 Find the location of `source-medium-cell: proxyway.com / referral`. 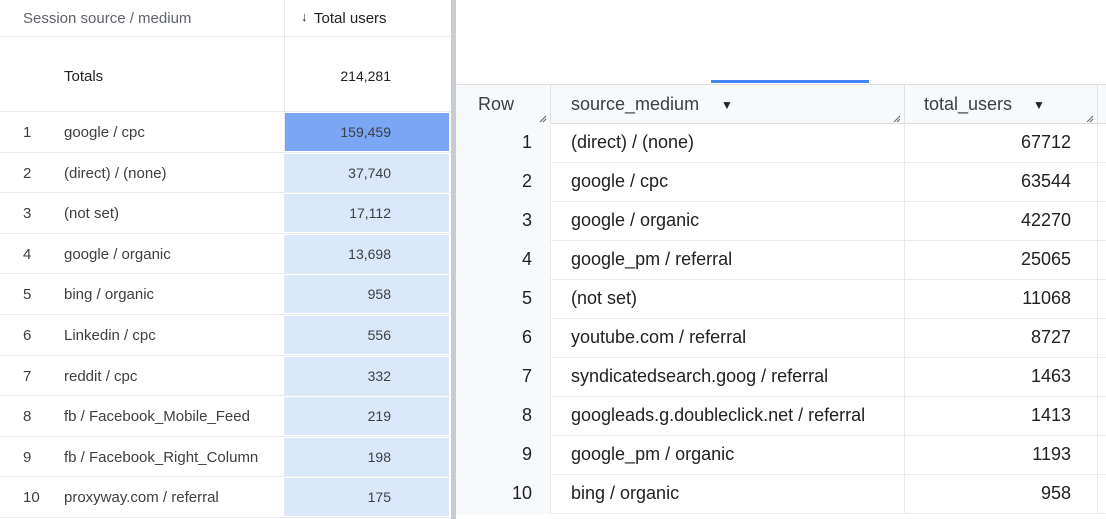

source-medium-cell: proxyway.com / referral is located at coordinates (141, 497).